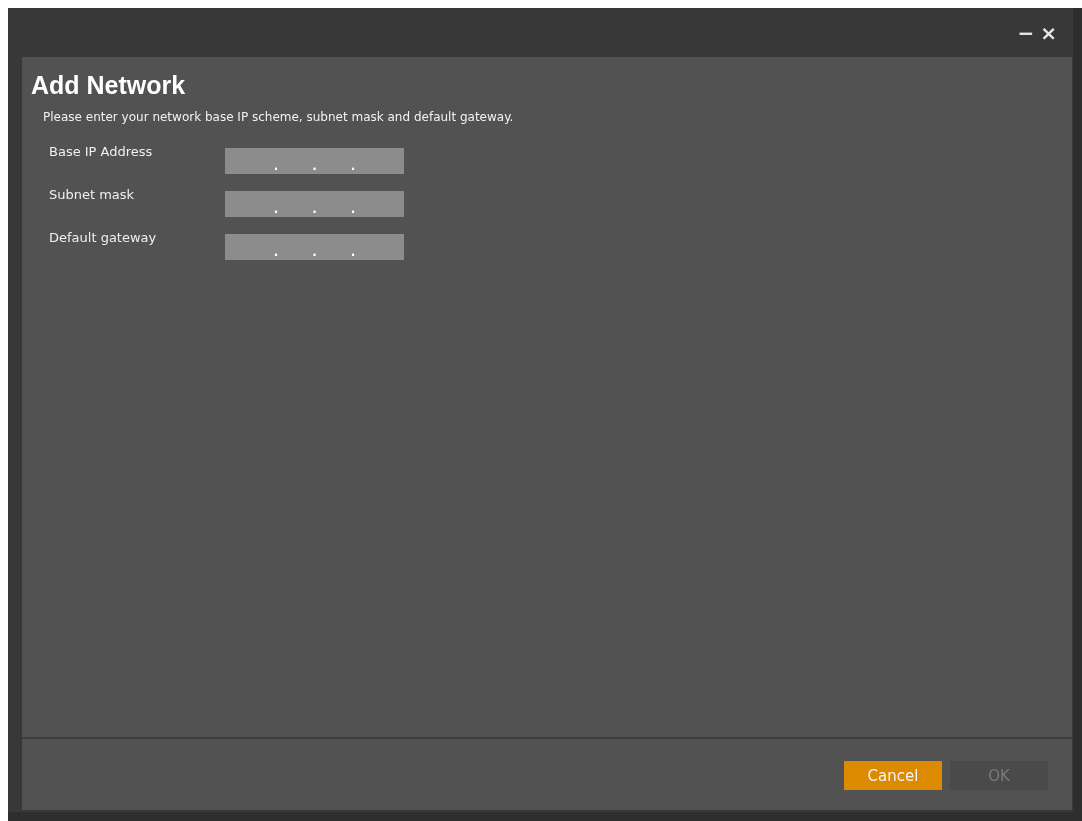 The height and width of the screenshot is (821, 1082). What do you see at coordinates (103, 237) in the screenshot?
I see `field-label: Default gateway` at bounding box center [103, 237].